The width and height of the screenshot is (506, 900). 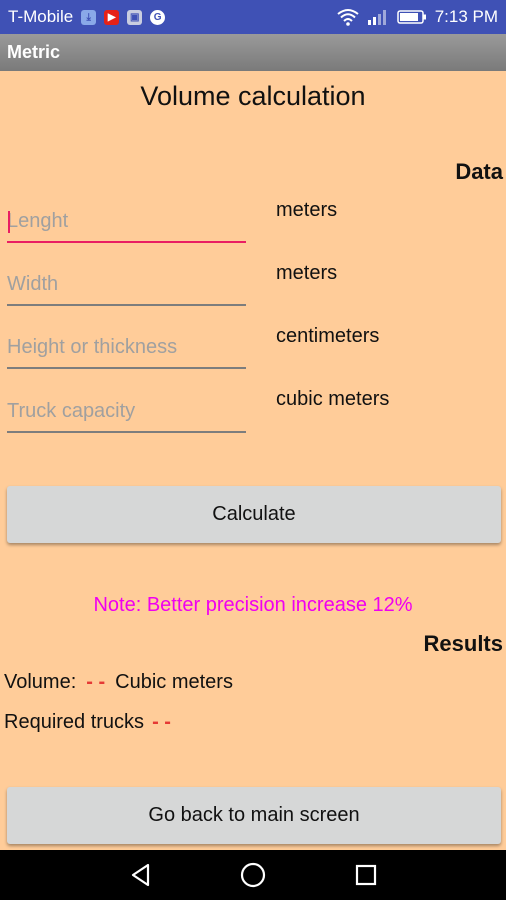 I want to click on truck-capacity-field, so click(x=126, y=412).